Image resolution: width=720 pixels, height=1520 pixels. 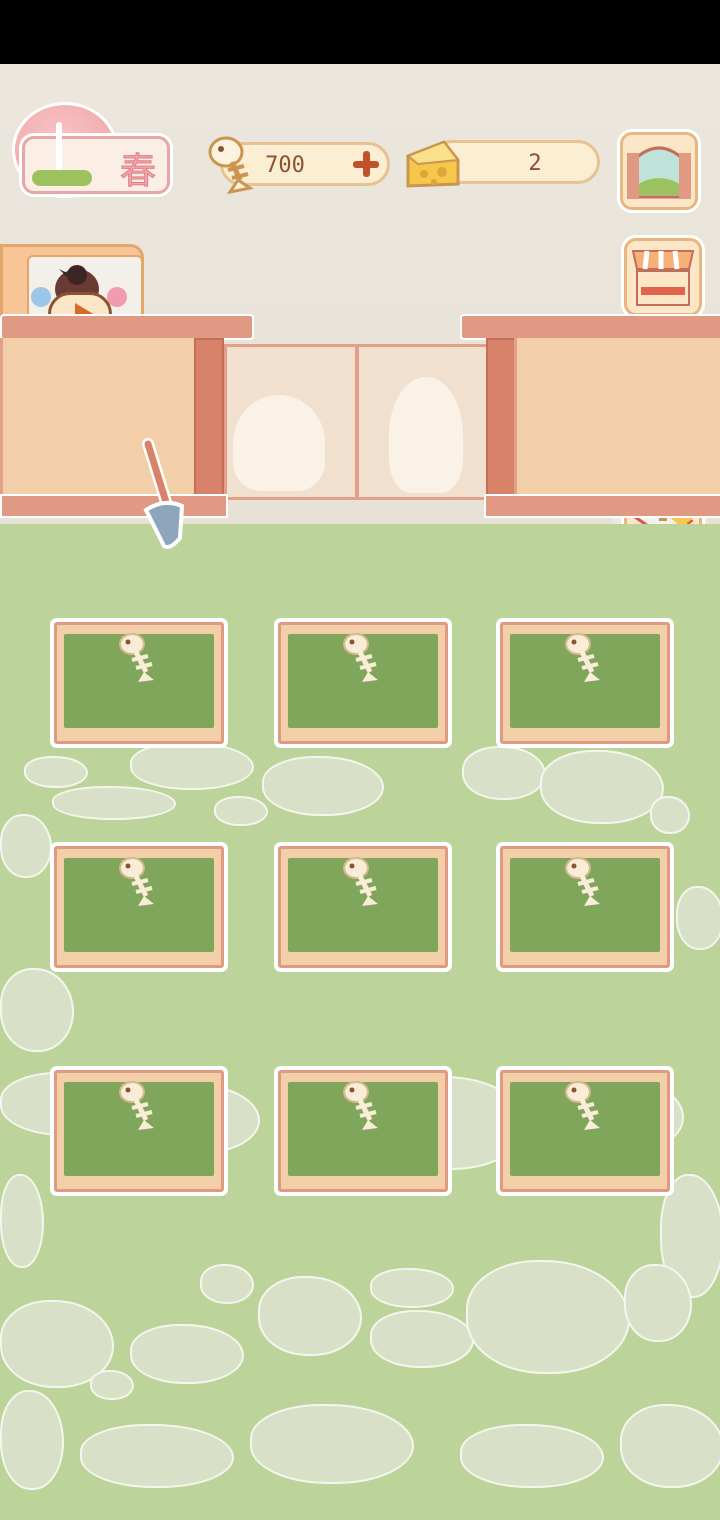 What do you see at coordinates (291, 422) in the screenshot?
I see `gate-door-left` at bounding box center [291, 422].